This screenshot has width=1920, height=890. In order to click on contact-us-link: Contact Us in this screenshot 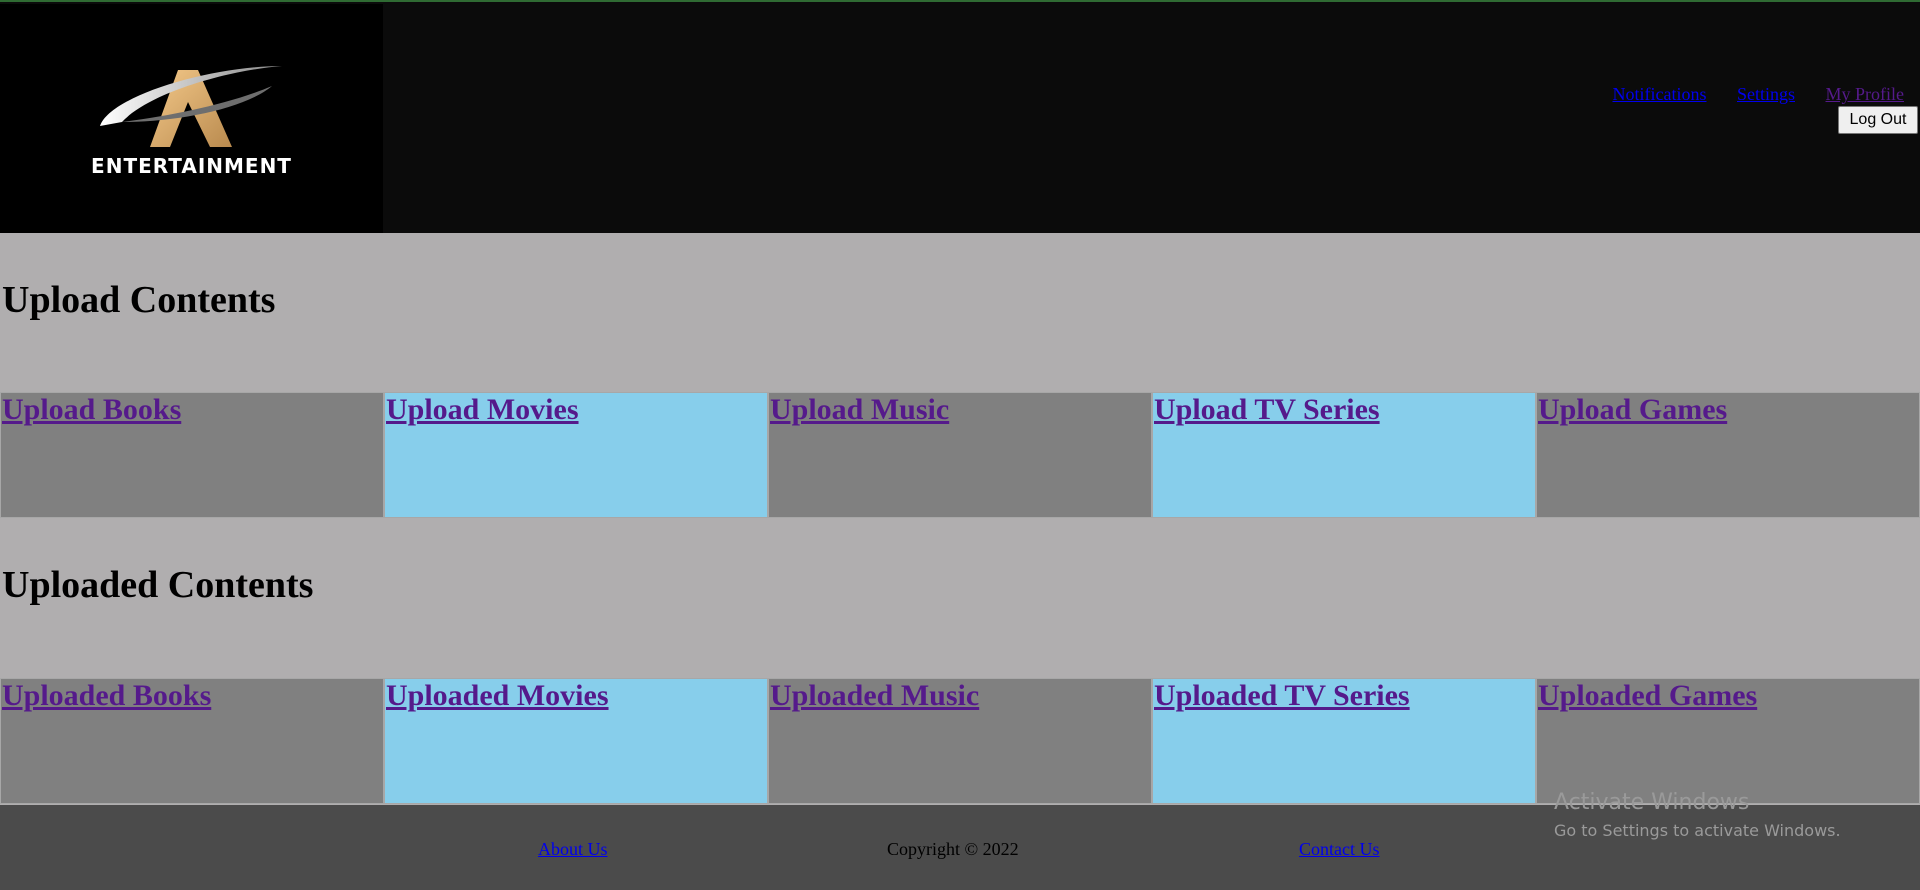, I will do `click(1339, 849)`.